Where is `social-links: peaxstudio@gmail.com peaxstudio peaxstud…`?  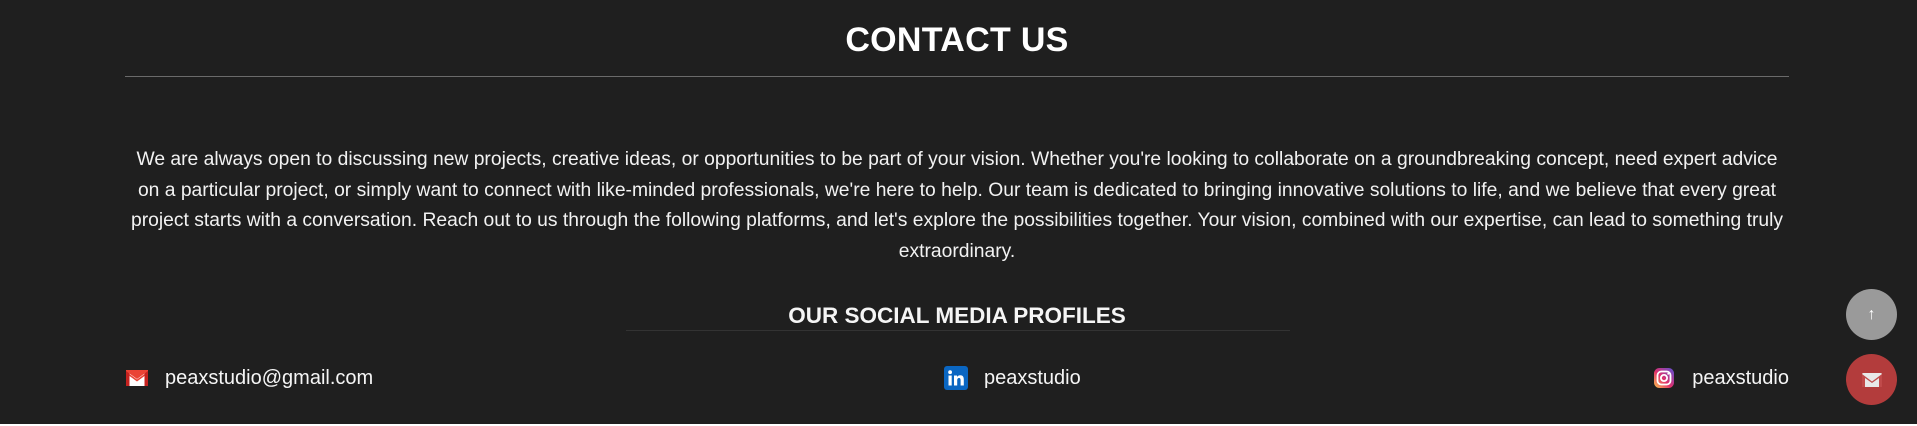 social-links: peaxstudio@gmail.com peaxstudio peaxstud… is located at coordinates (957, 378).